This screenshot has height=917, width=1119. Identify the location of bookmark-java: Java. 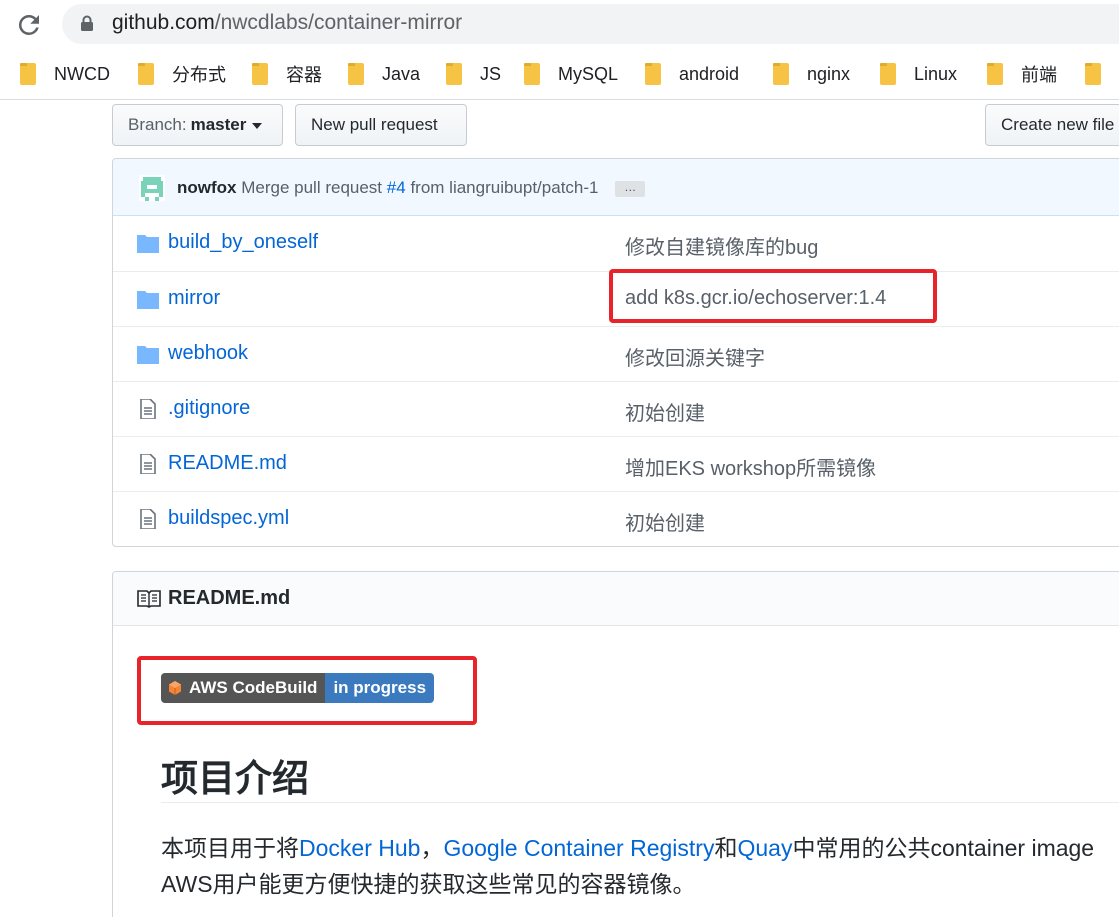
(384, 74).